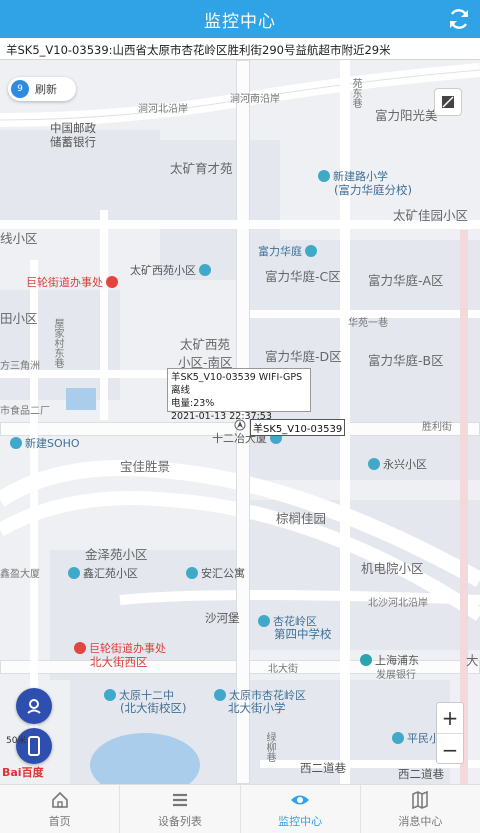 This screenshot has height=833, width=480. I want to click on poi-label: (北大街校区), so click(153, 708).